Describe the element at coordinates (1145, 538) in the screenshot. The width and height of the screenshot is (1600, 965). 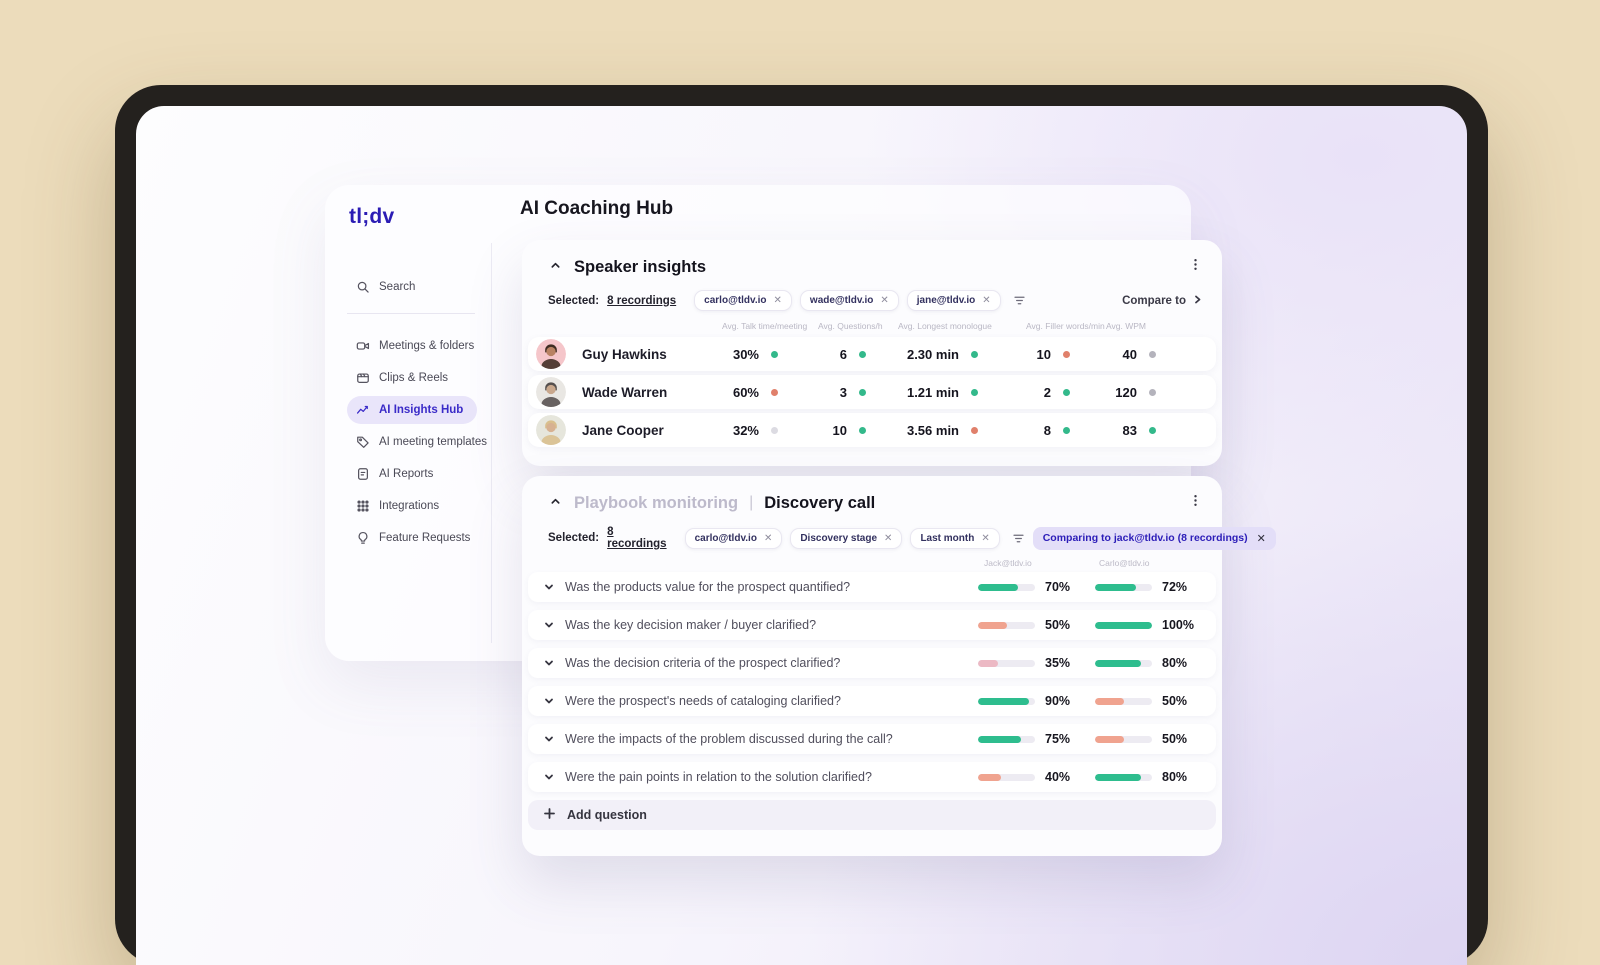
I see `comparing-to-label: Comparing to jack@tldv.io (8 recordings)` at that location.